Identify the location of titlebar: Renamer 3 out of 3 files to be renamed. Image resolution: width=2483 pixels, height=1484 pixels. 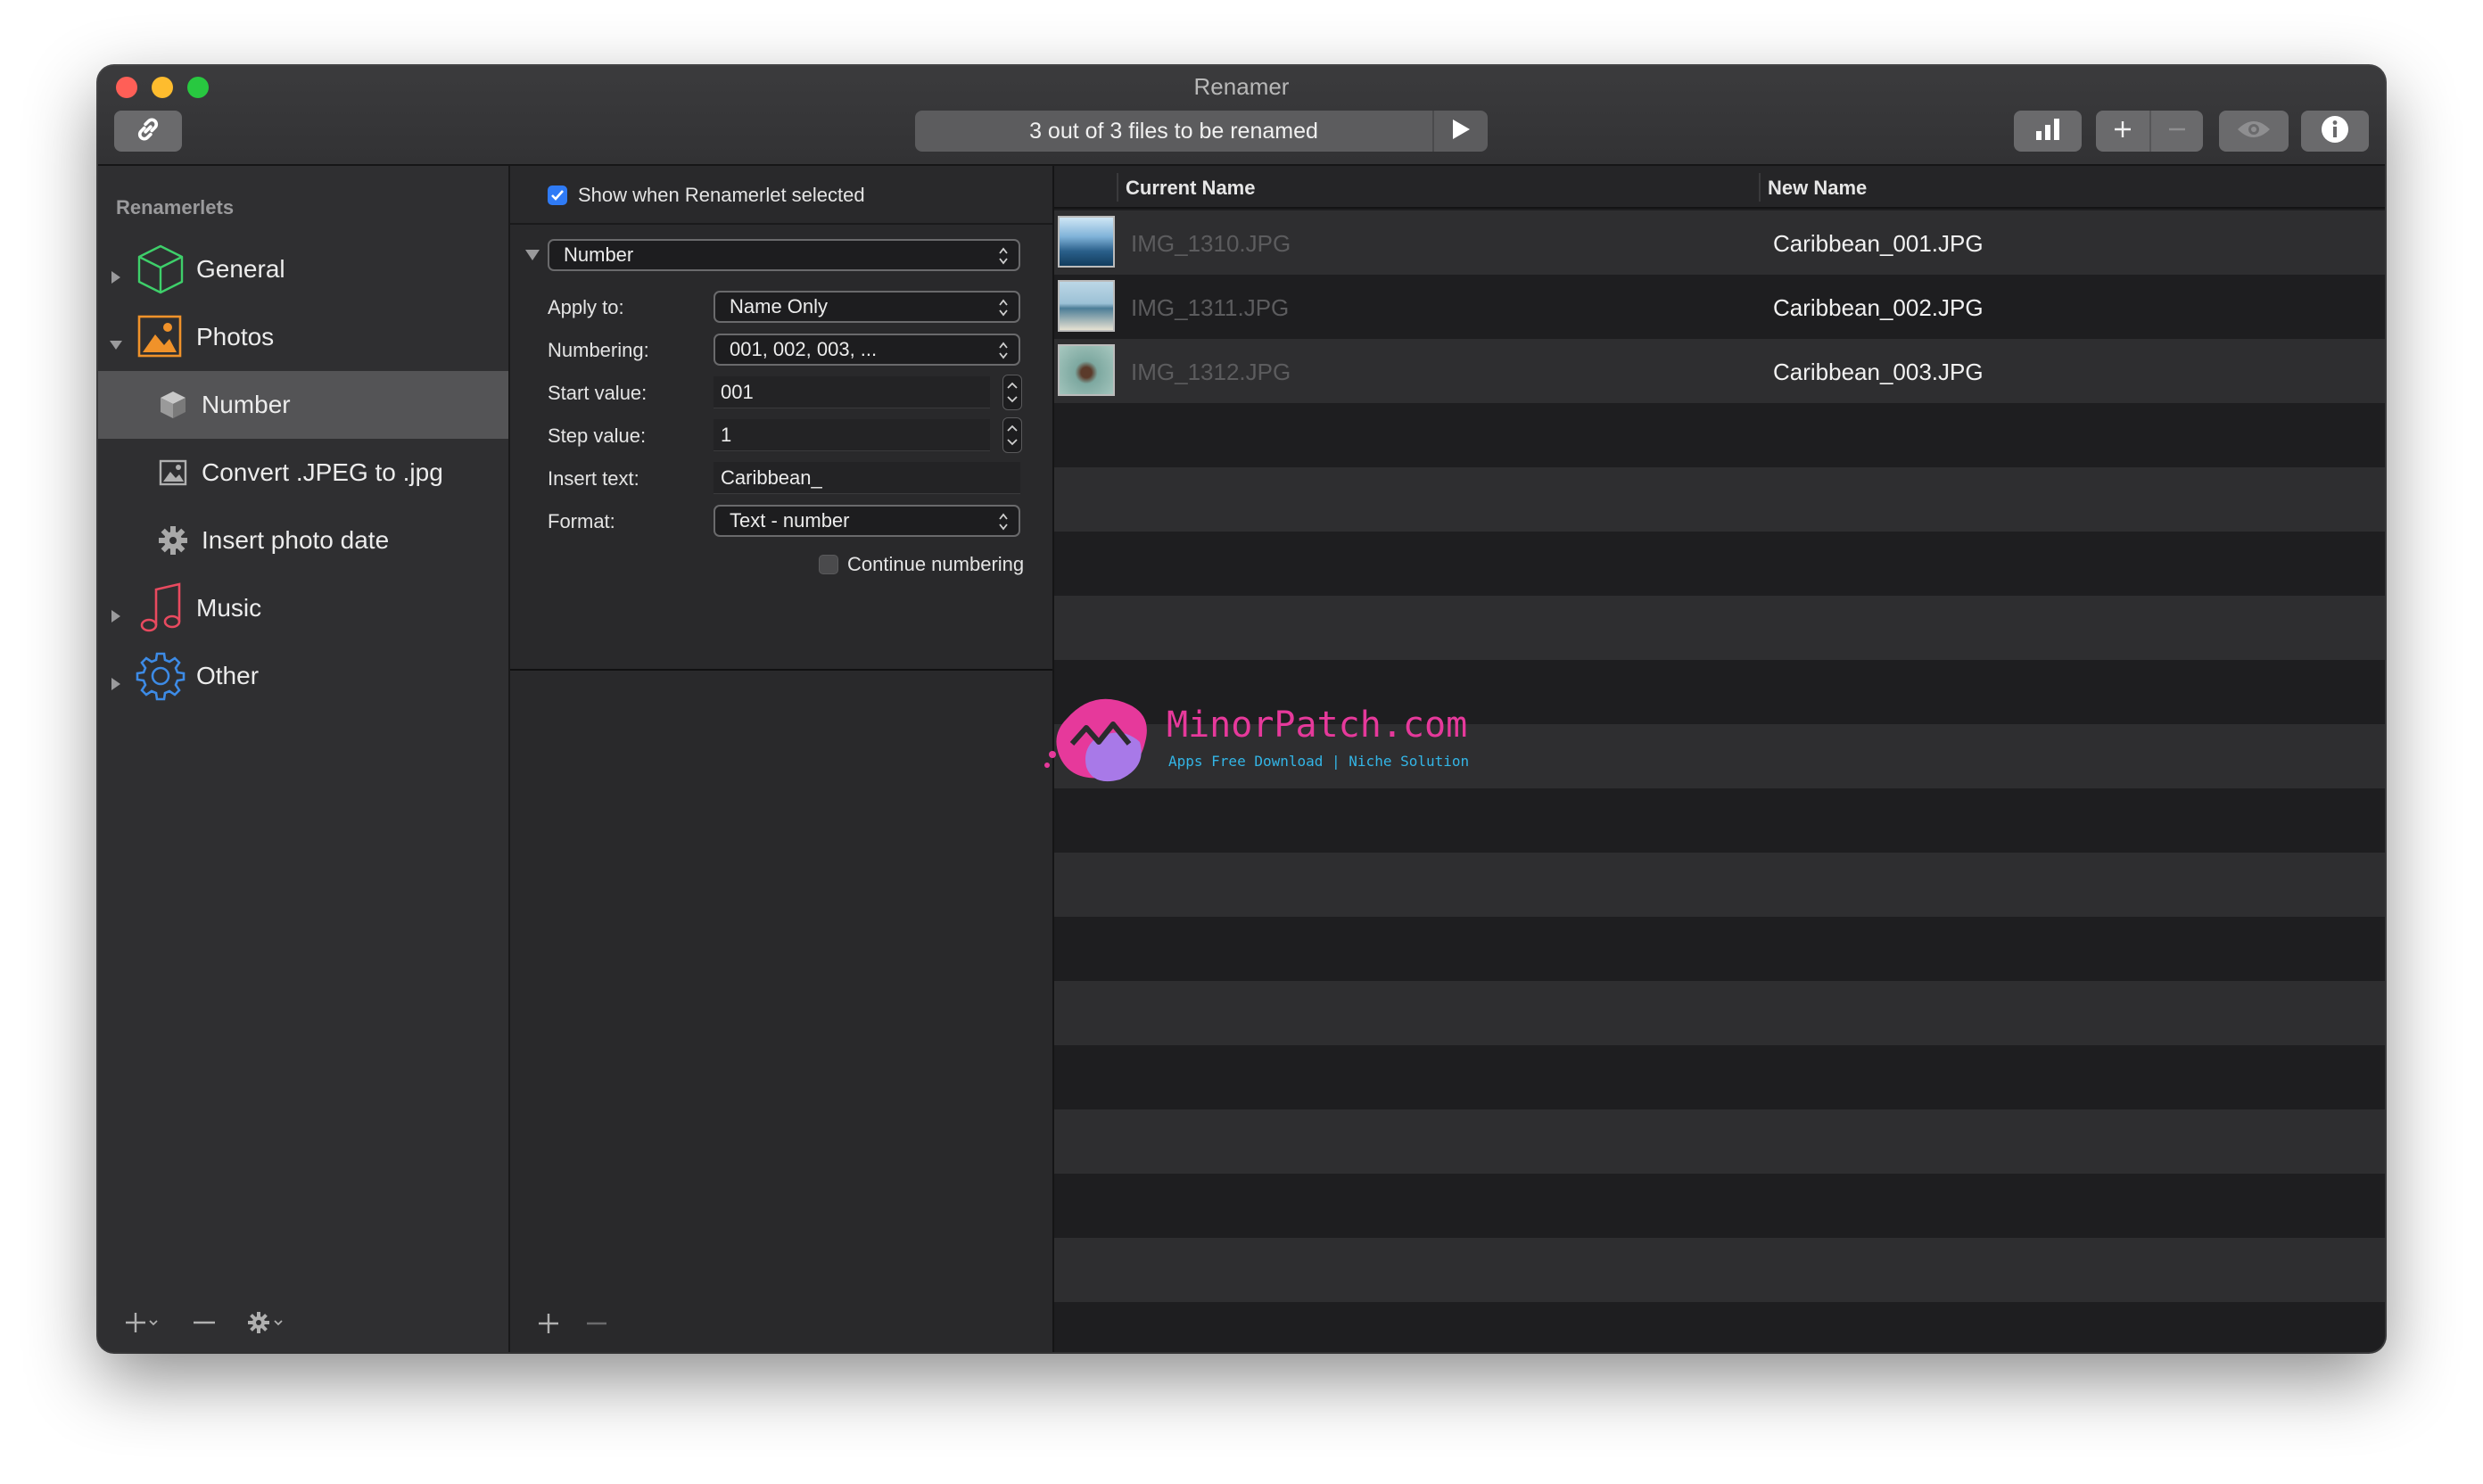
(1241, 116).